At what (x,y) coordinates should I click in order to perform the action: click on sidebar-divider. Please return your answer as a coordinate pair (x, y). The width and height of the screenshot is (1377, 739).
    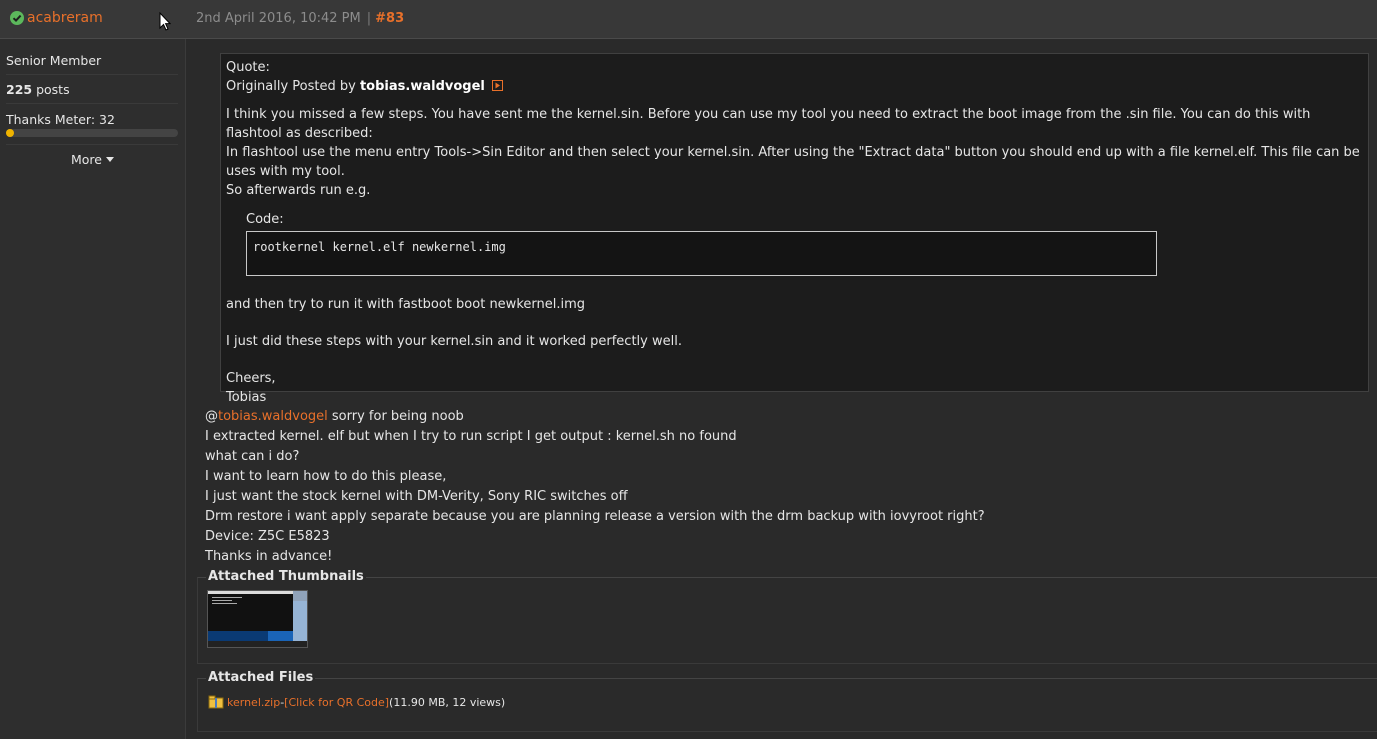
    Looking at the image, I should click on (92, 144).